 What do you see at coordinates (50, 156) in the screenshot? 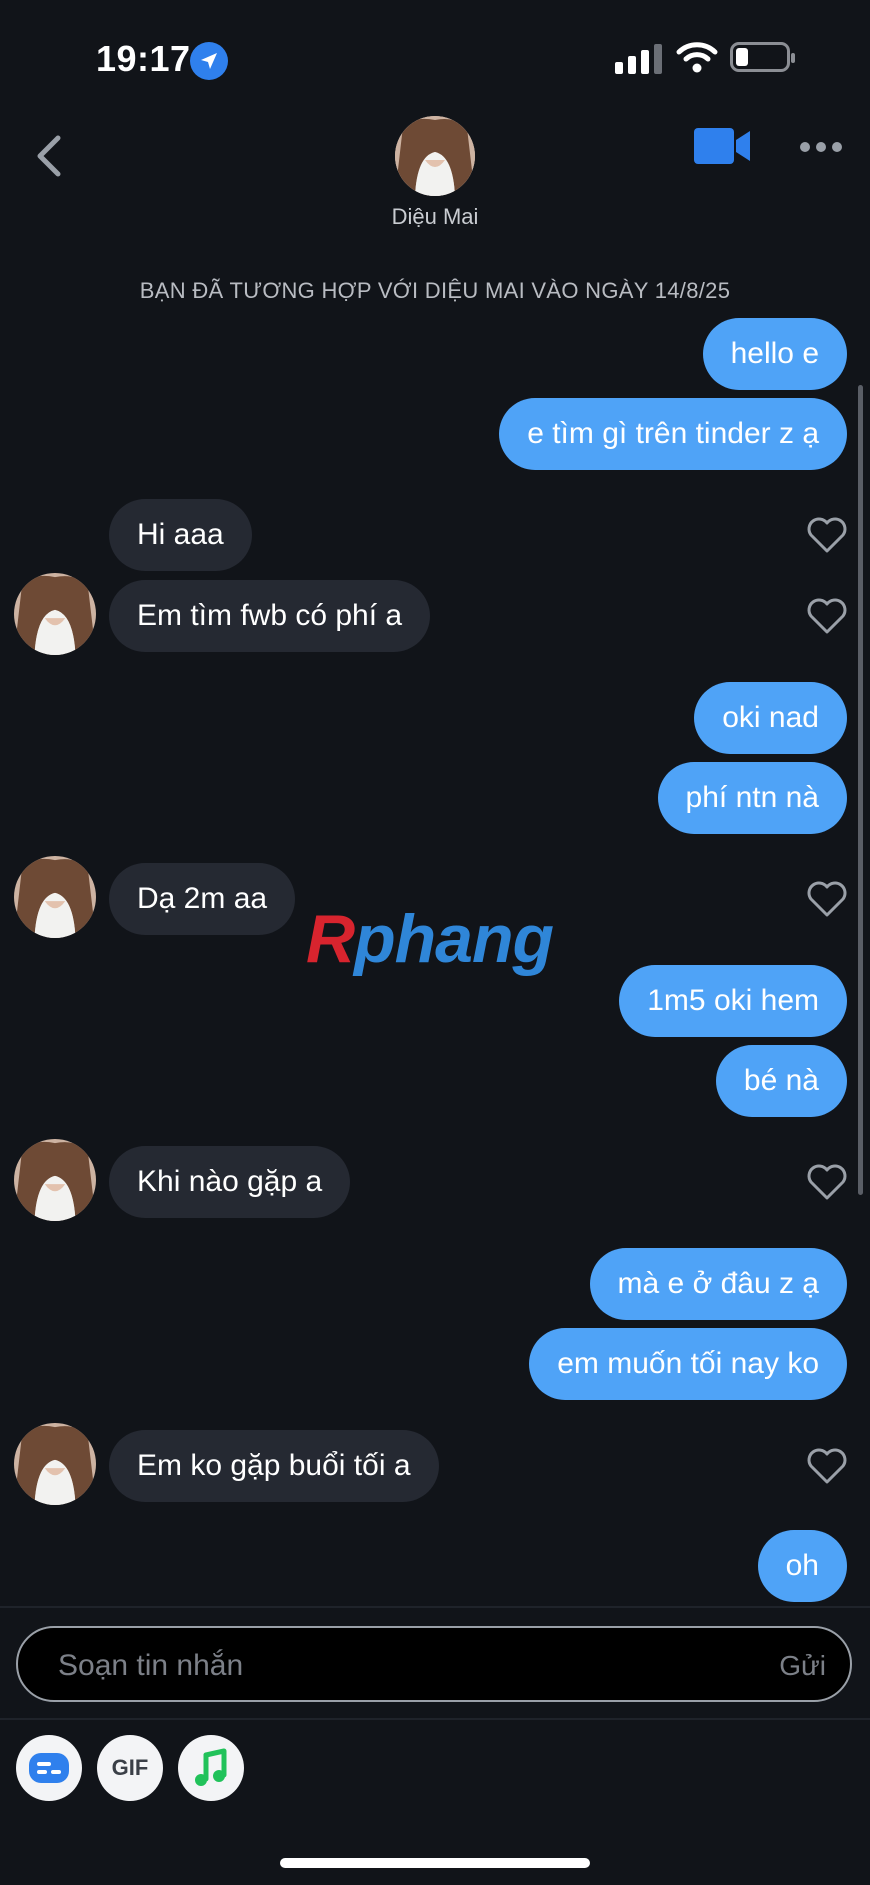
I see `back-button` at bounding box center [50, 156].